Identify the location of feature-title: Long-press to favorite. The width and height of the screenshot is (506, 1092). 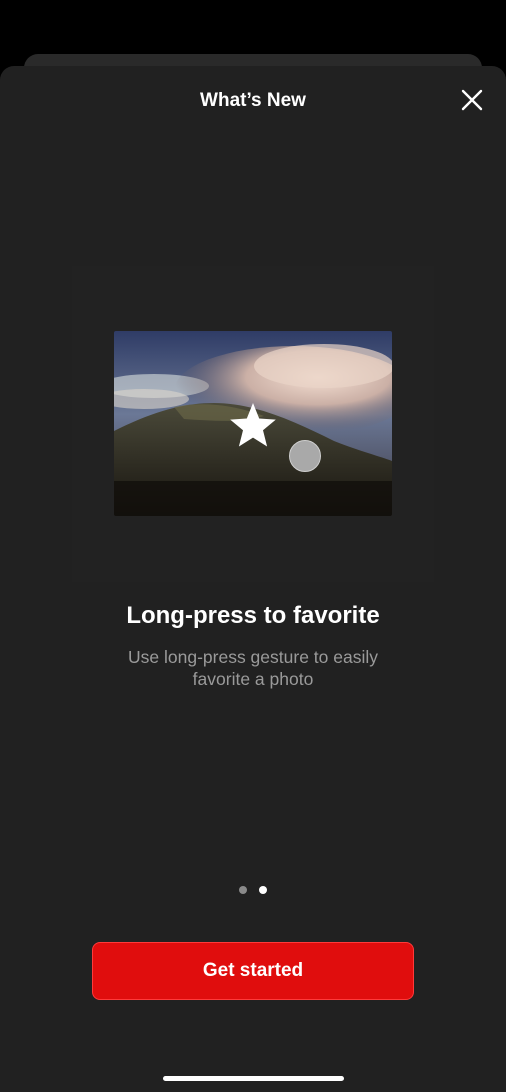
(253, 615).